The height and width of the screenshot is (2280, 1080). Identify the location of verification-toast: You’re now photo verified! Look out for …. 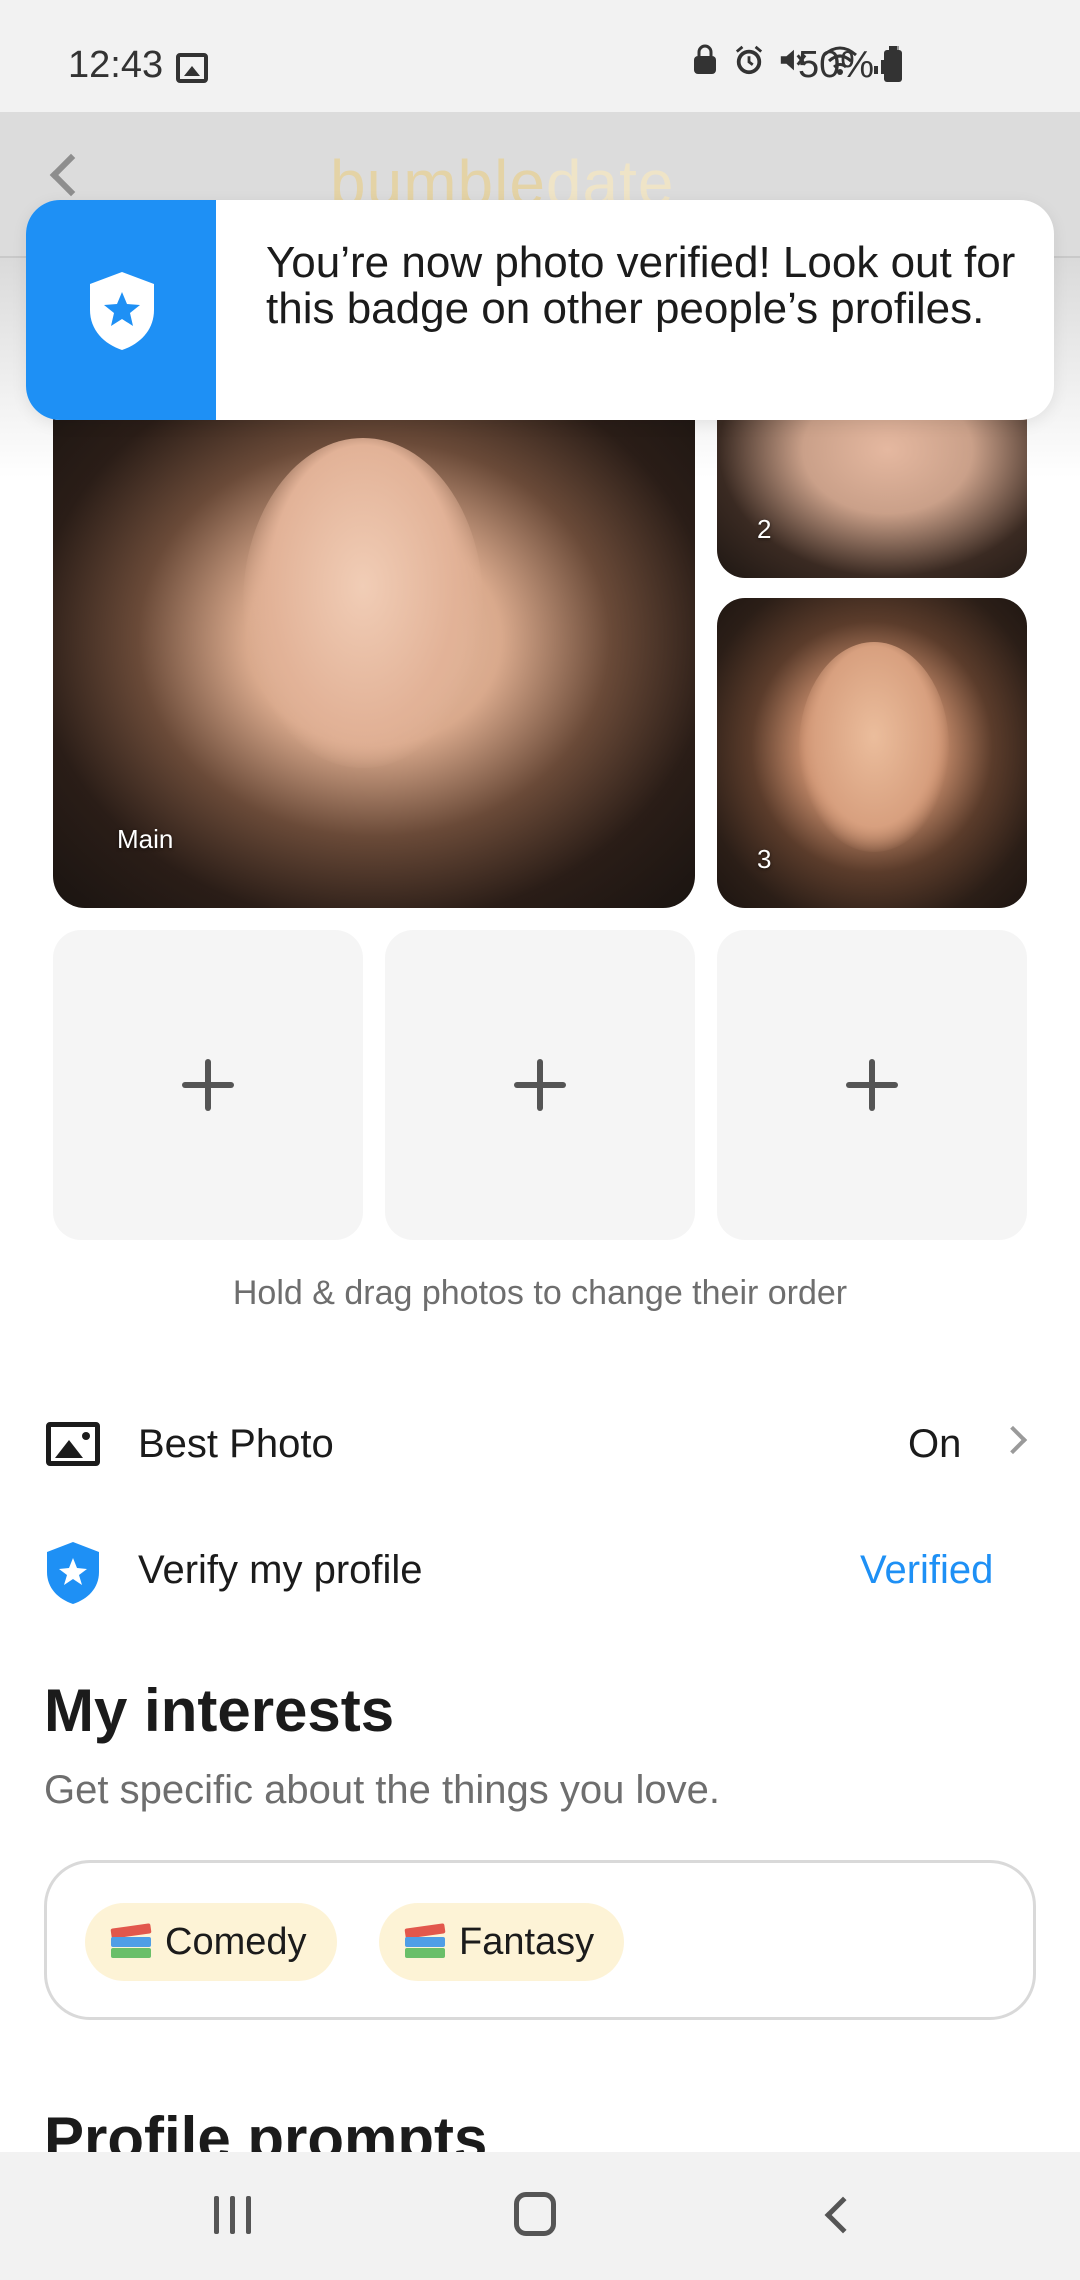
(540, 310).